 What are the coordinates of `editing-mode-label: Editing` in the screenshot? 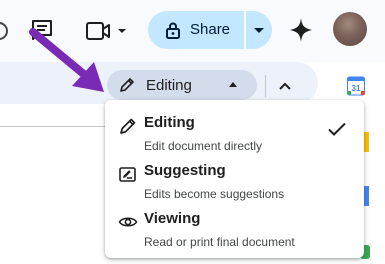 It's located at (169, 85).